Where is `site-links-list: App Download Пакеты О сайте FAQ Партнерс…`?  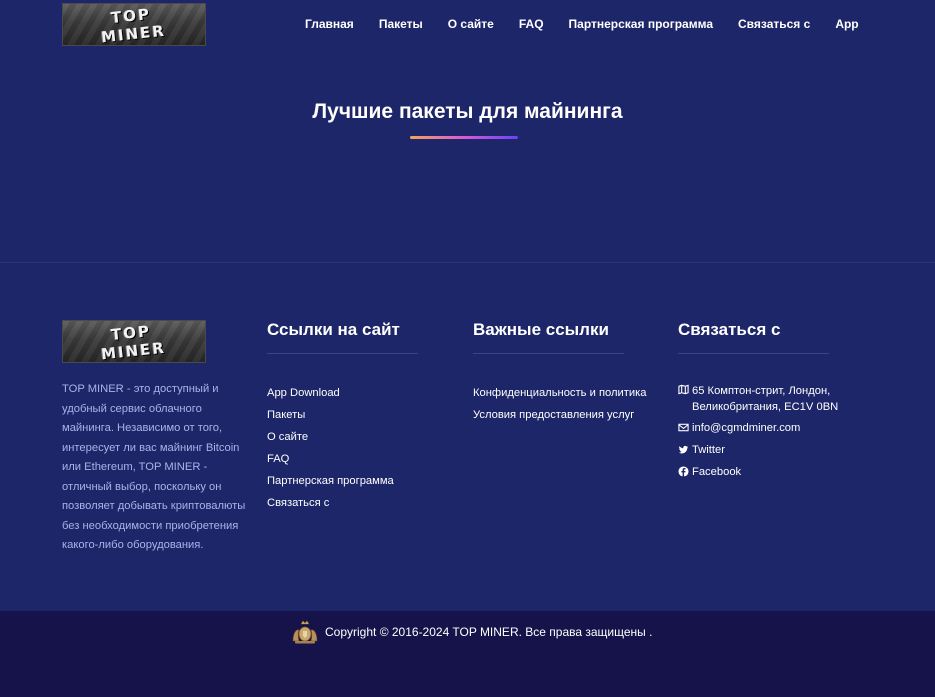 site-links-list: App Download Пакеты О сайте FAQ Партнерс… is located at coordinates (330, 452).